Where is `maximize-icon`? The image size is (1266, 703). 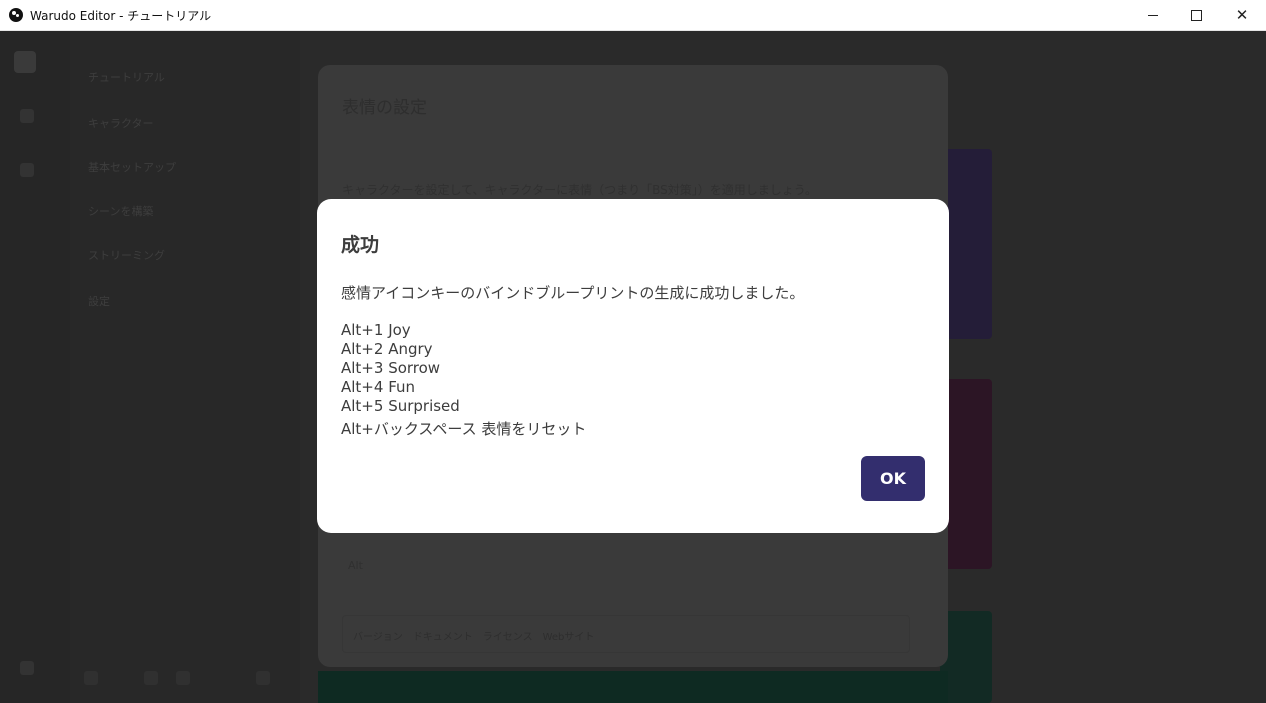 maximize-icon is located at coordinates (1196, 15).